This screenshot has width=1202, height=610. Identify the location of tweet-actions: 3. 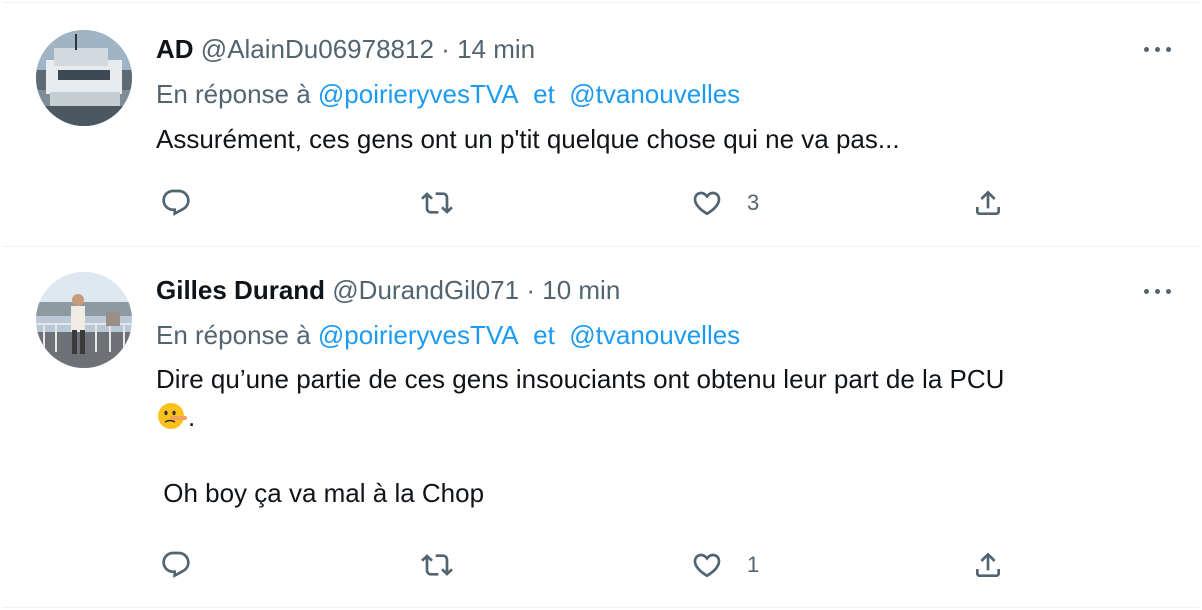
(596, 203).